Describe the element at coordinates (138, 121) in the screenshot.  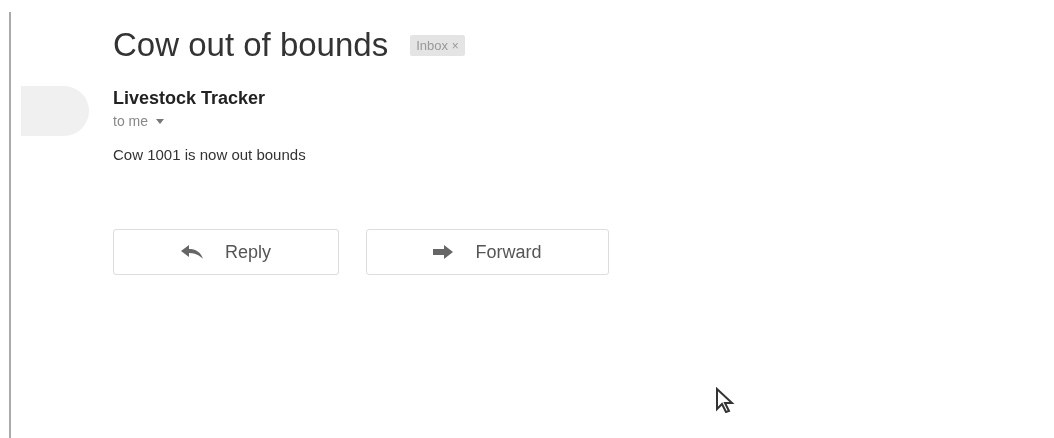
I see `recipient-dropdown: to me` at that location.